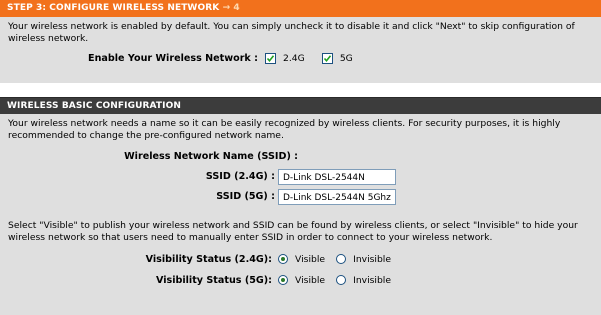  What do you see at coordinates (231, 8) in the screenshot?
I see `step-arrow: → 4` at bounding box center [231, 8].